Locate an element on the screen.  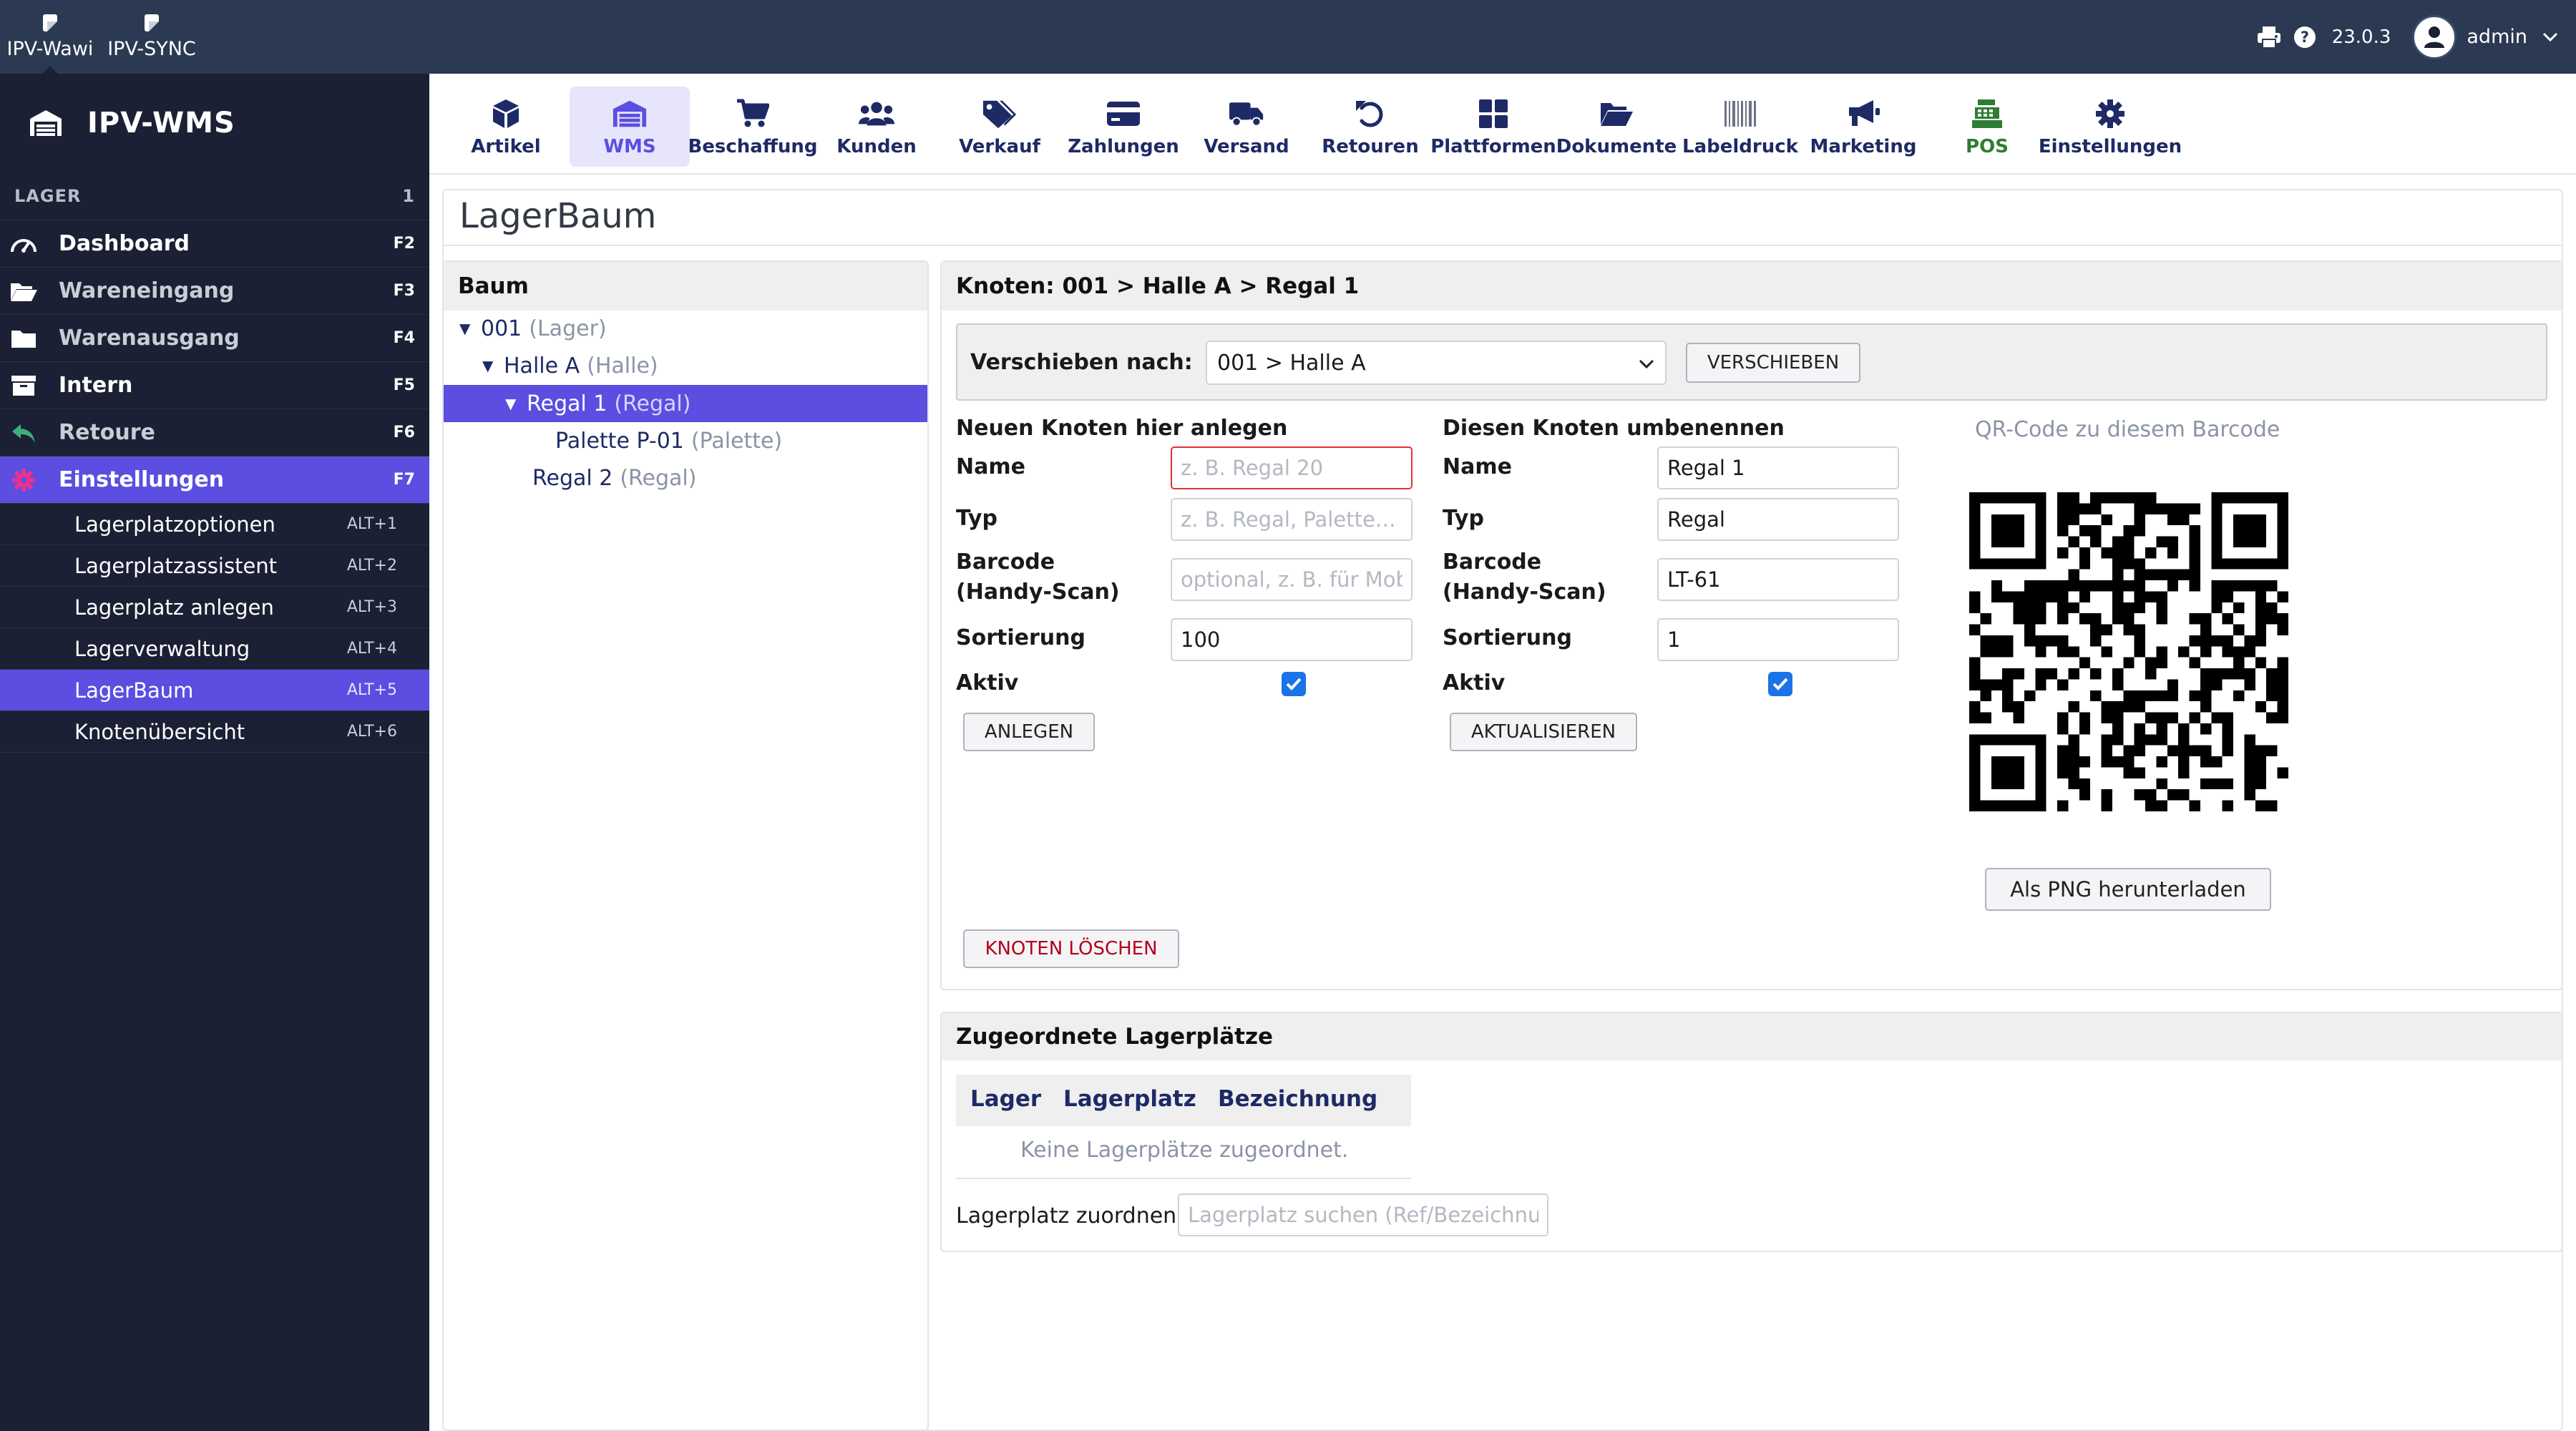
submenu-item-lagerplatzoptionen: Lagerplatzoptionen ALT+1 is located at coordinates (214, 523).